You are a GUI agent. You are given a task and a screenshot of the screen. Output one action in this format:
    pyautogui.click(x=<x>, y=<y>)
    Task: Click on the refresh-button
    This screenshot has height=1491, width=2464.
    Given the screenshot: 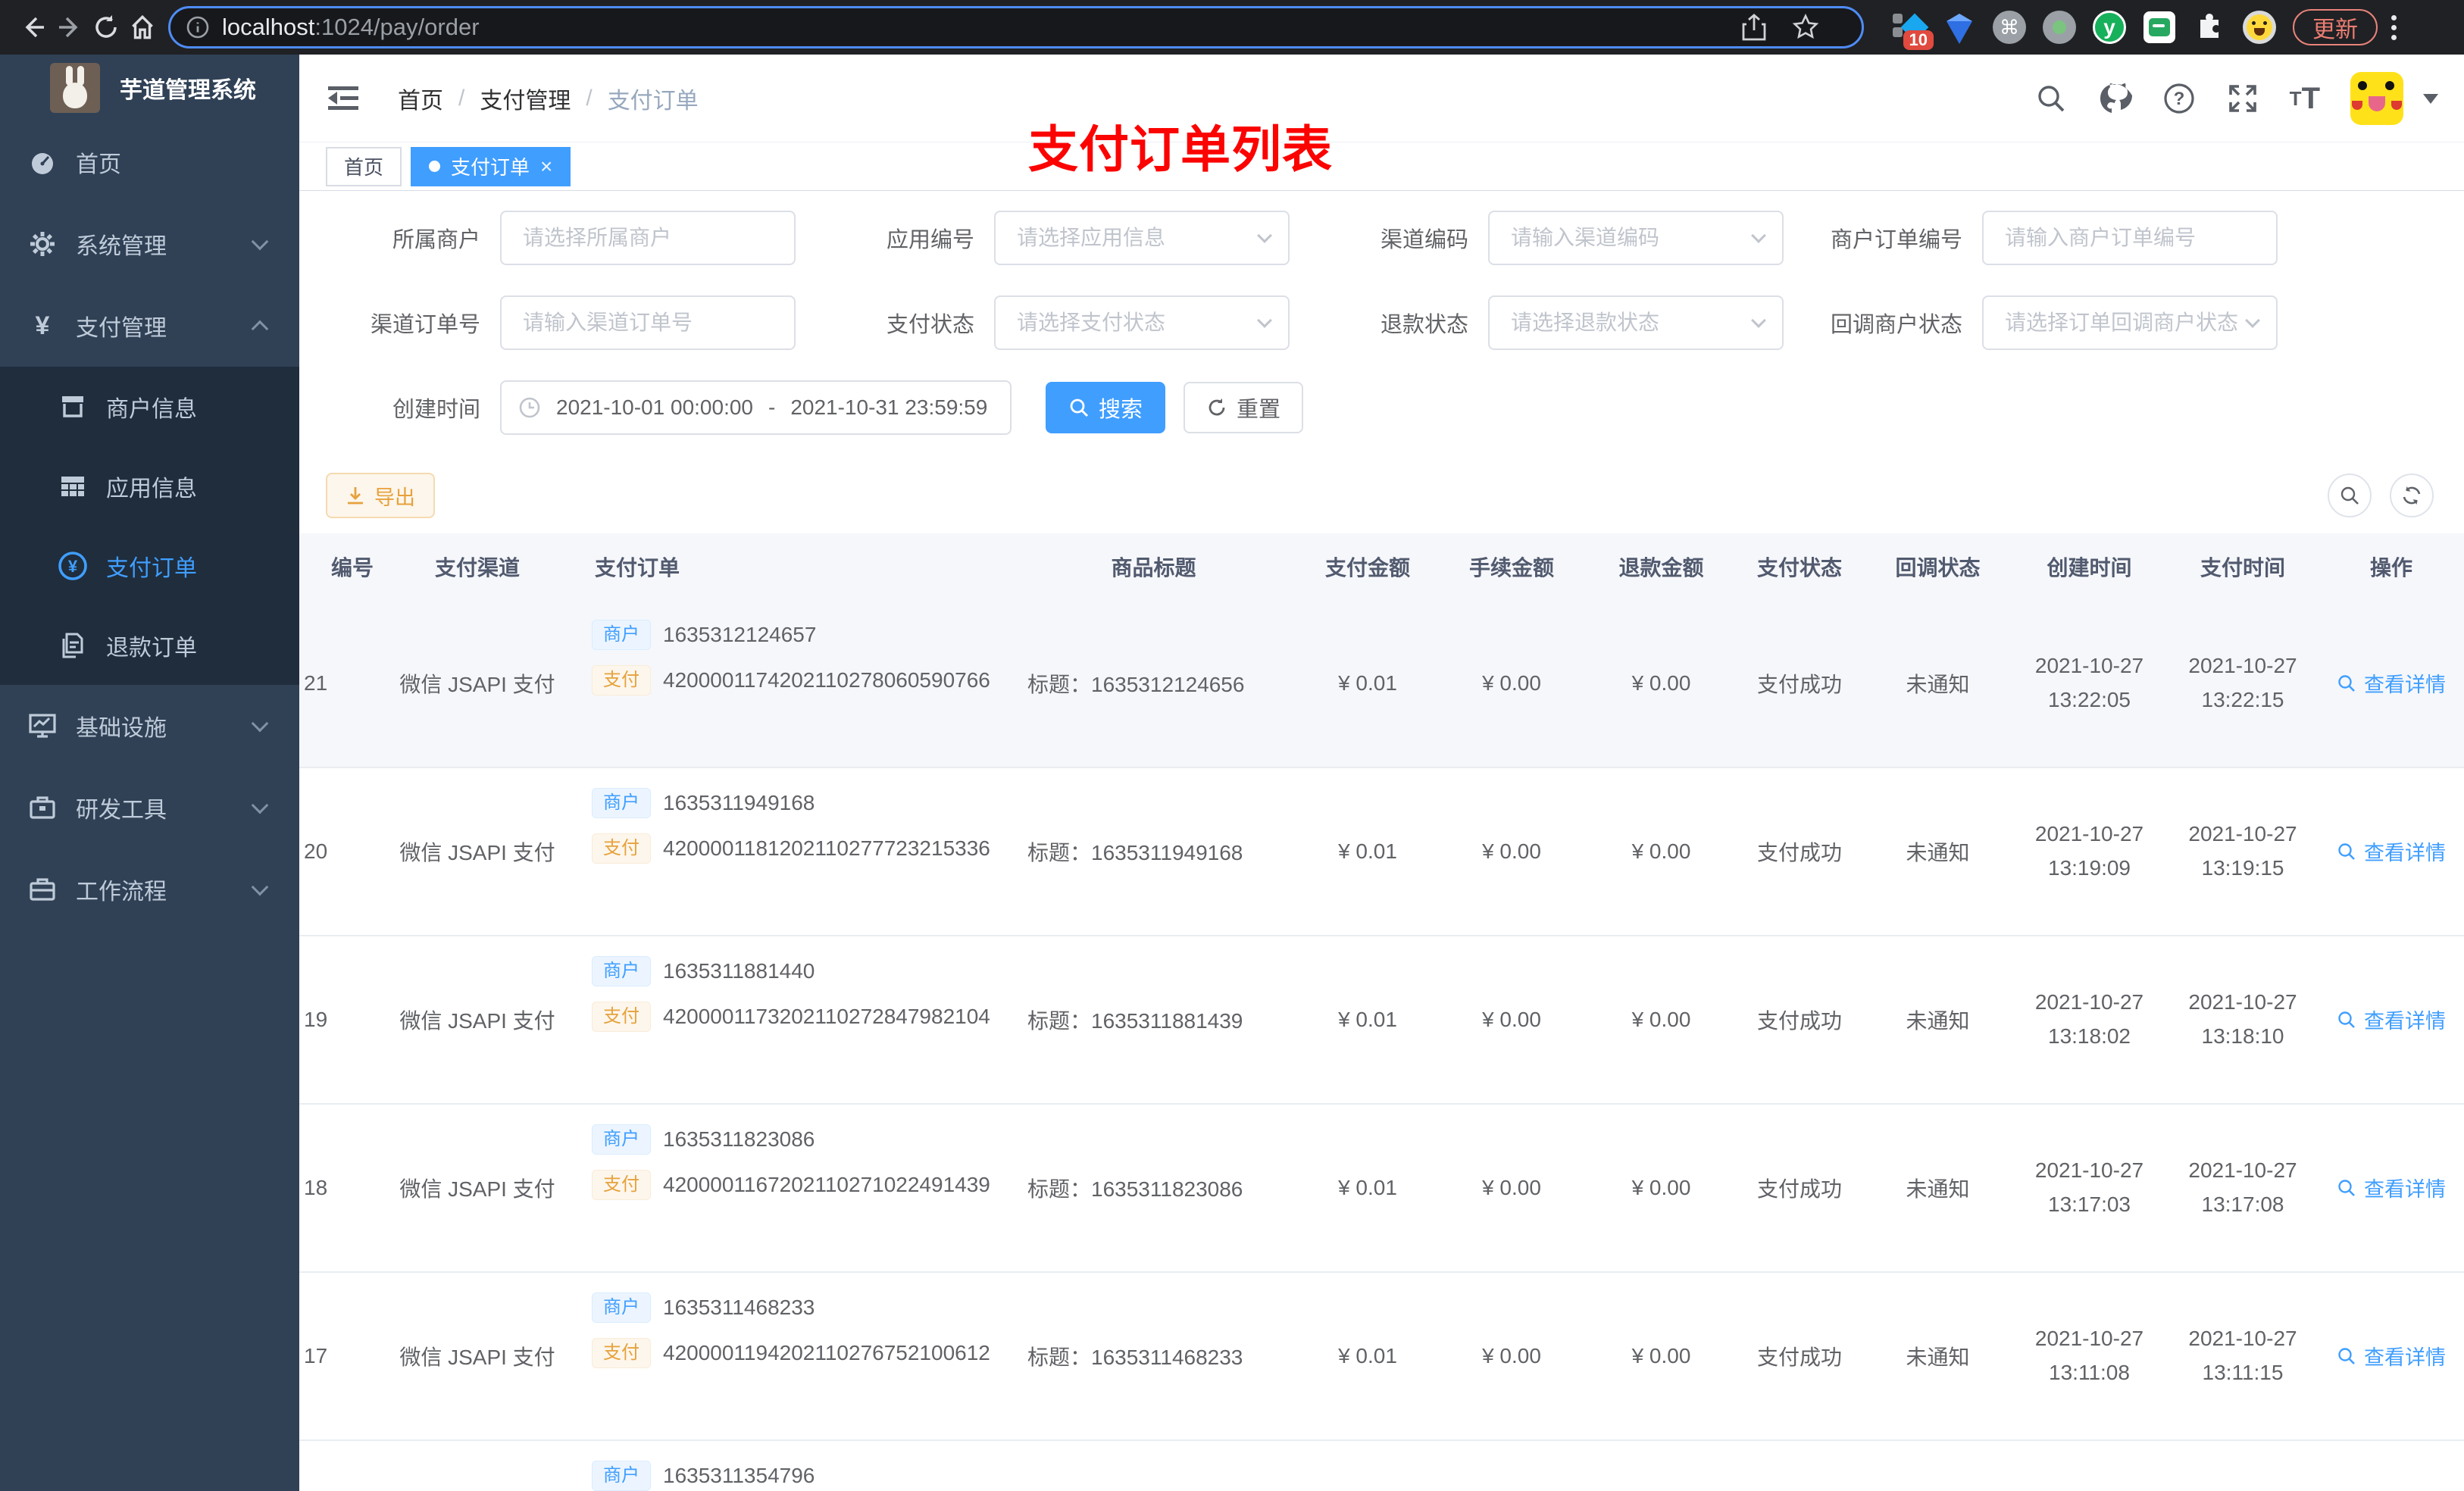 What is the action you would take?
    pyautogui.click(x=2412, y=495)
    